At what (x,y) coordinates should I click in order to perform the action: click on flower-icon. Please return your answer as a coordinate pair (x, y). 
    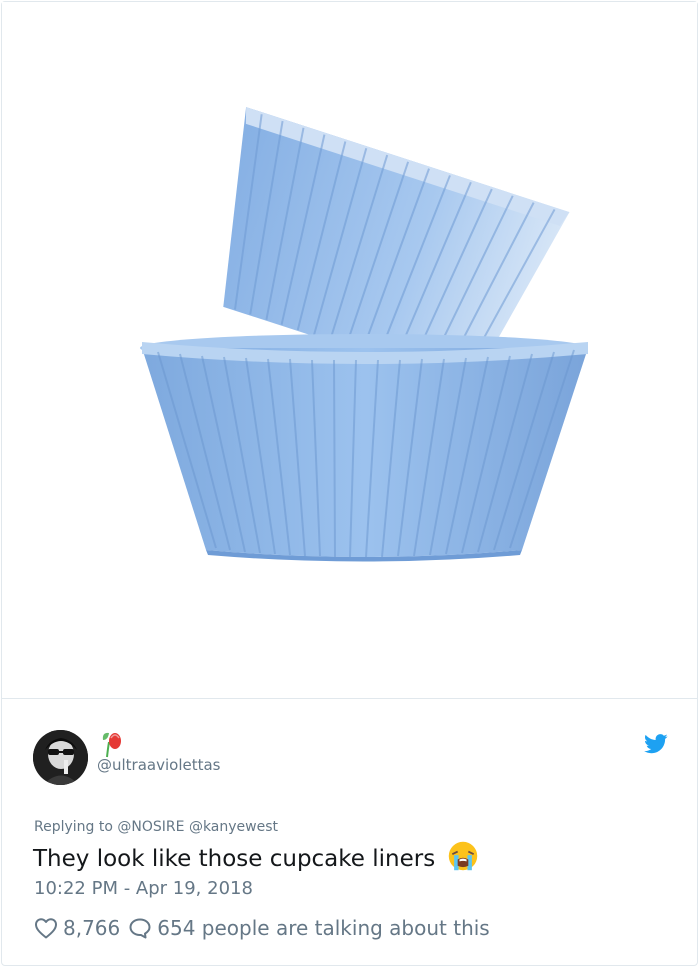
    Looking at the image, I should click on (111, 745).